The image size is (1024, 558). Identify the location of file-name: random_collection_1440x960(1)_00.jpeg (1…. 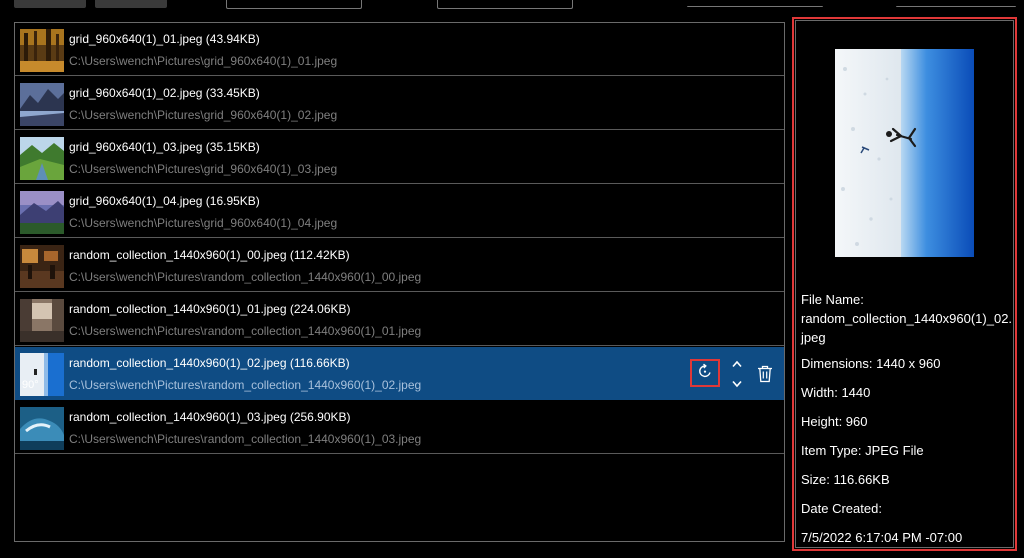
(209, 255).